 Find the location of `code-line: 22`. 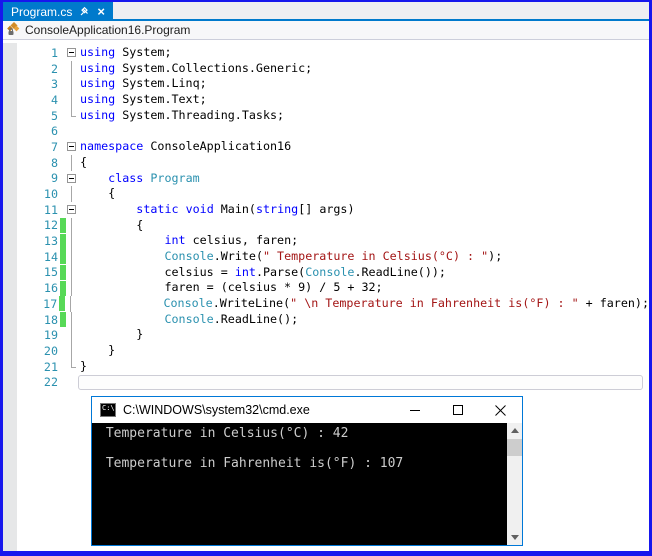

code-line: 22 is located at coordinates (326, 382).